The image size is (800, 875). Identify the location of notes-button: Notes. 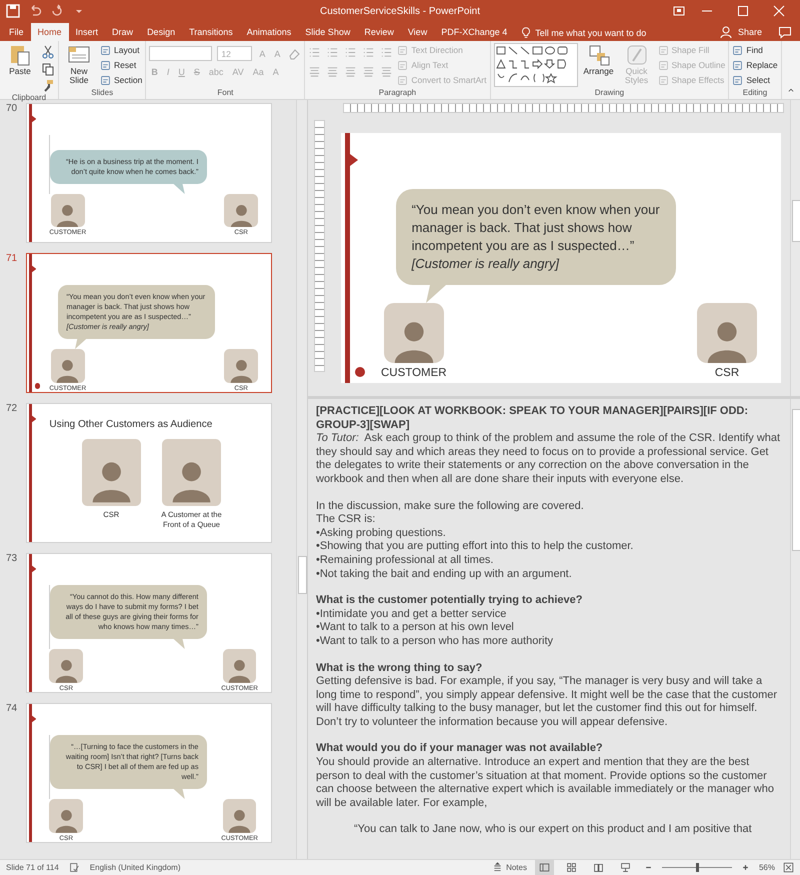
(516, 867).